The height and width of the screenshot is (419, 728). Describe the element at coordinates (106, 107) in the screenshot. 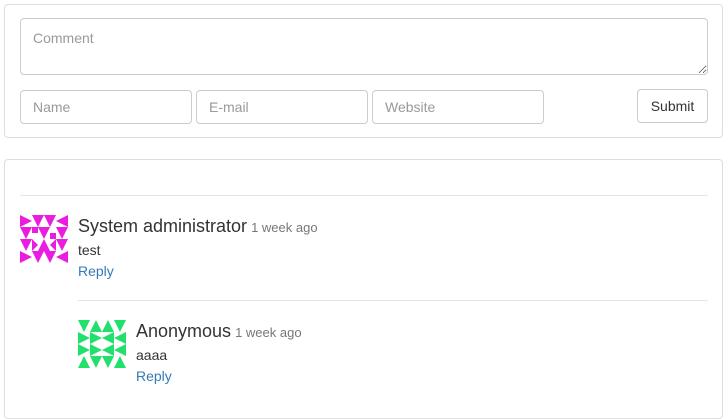

I see `name-field` at that location.